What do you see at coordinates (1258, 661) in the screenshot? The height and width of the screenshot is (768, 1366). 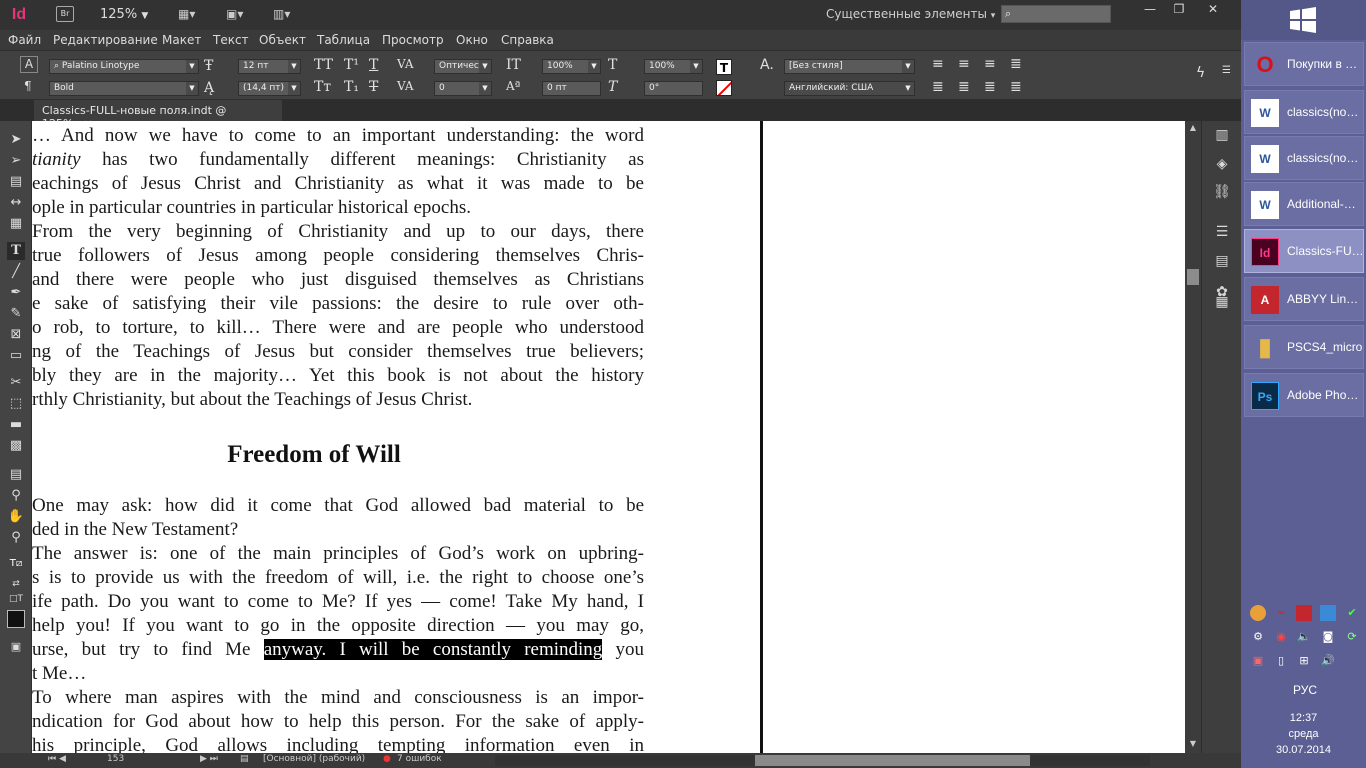 I see `tray-alert-icon: ▣` at bounding box center [1258, 661].